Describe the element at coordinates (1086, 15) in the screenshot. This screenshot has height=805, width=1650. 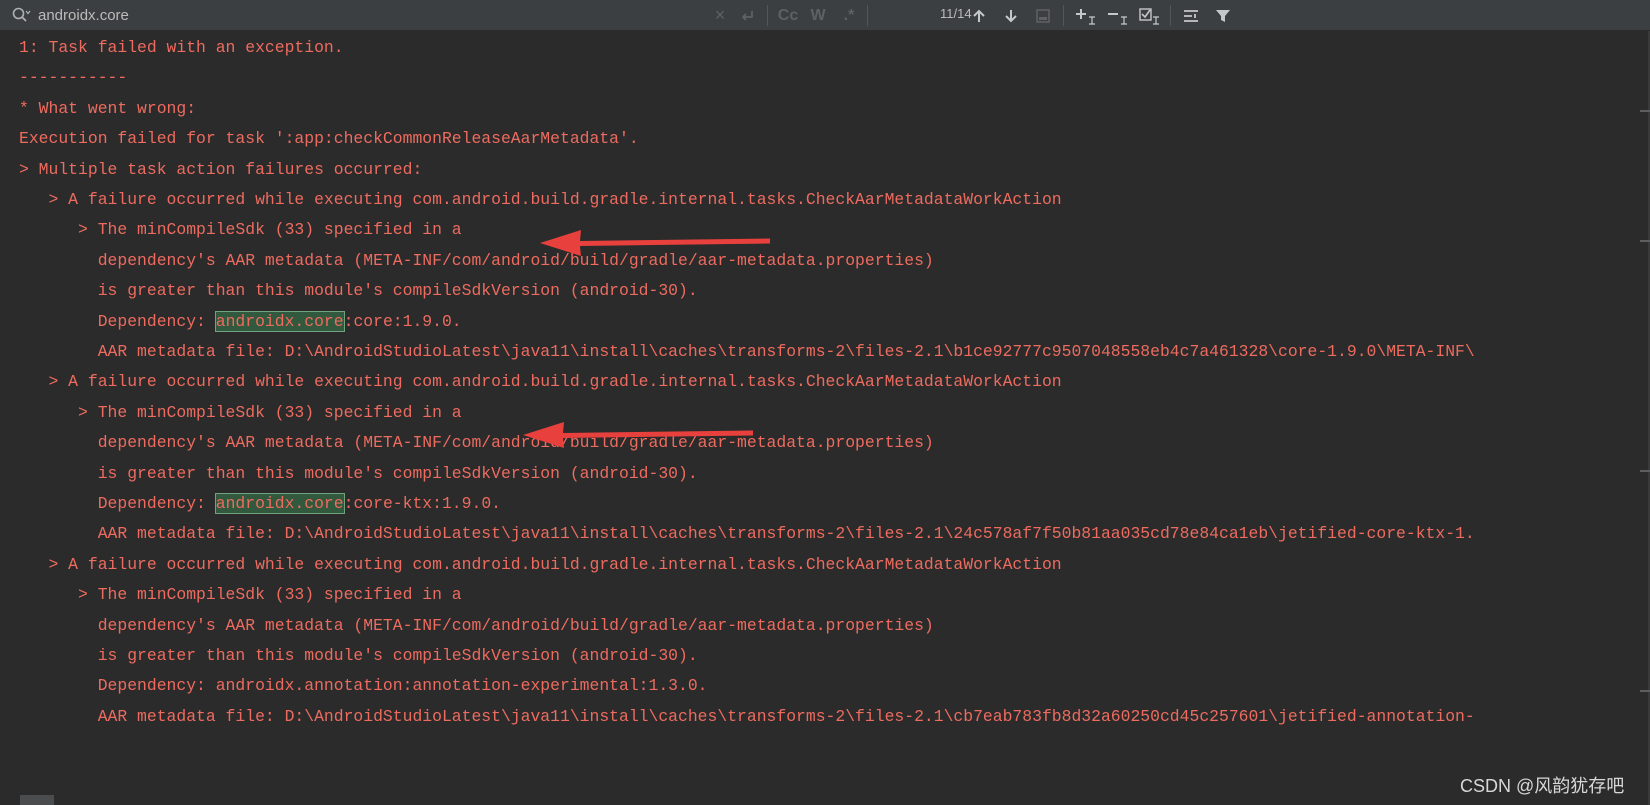
I see `add-selection-icon` at that location.